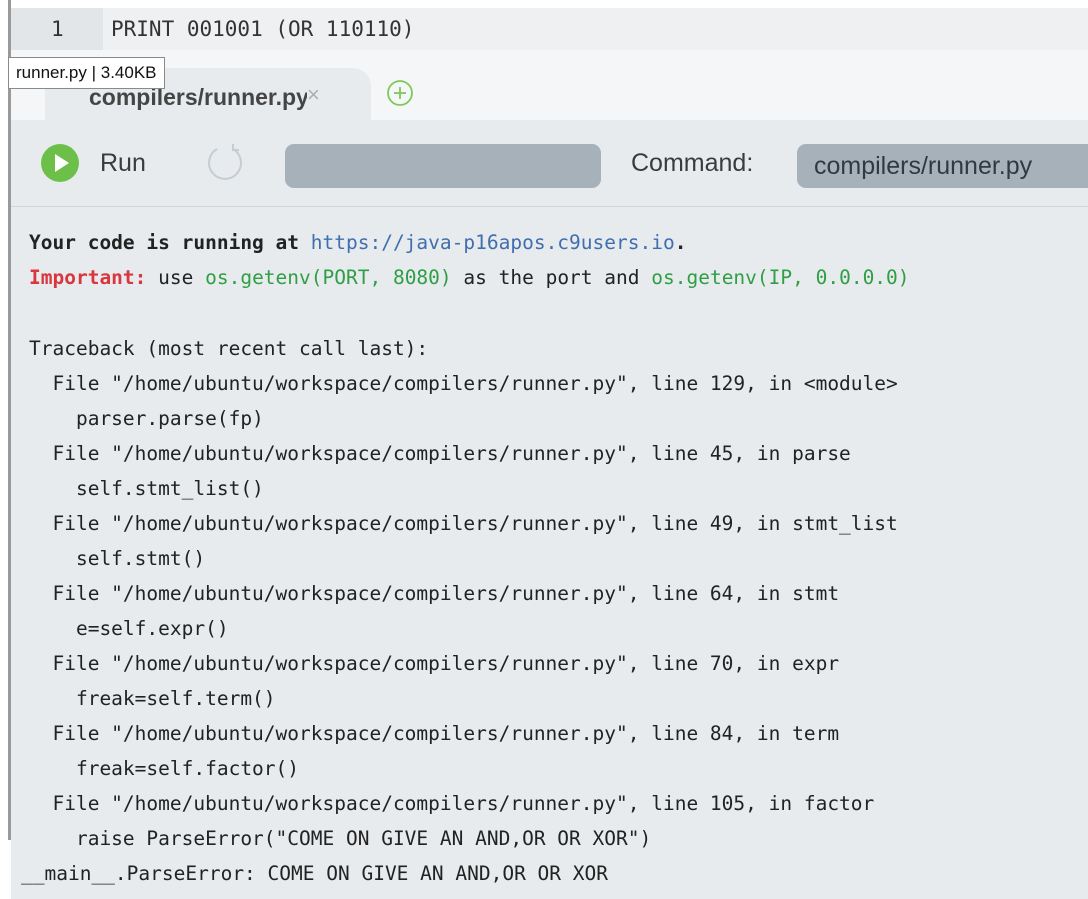 The height and width of the screenshot is (899, 1088). Describe the element at coordinates (225, 163) in the screenshot. I see `restart-icon` at that location.